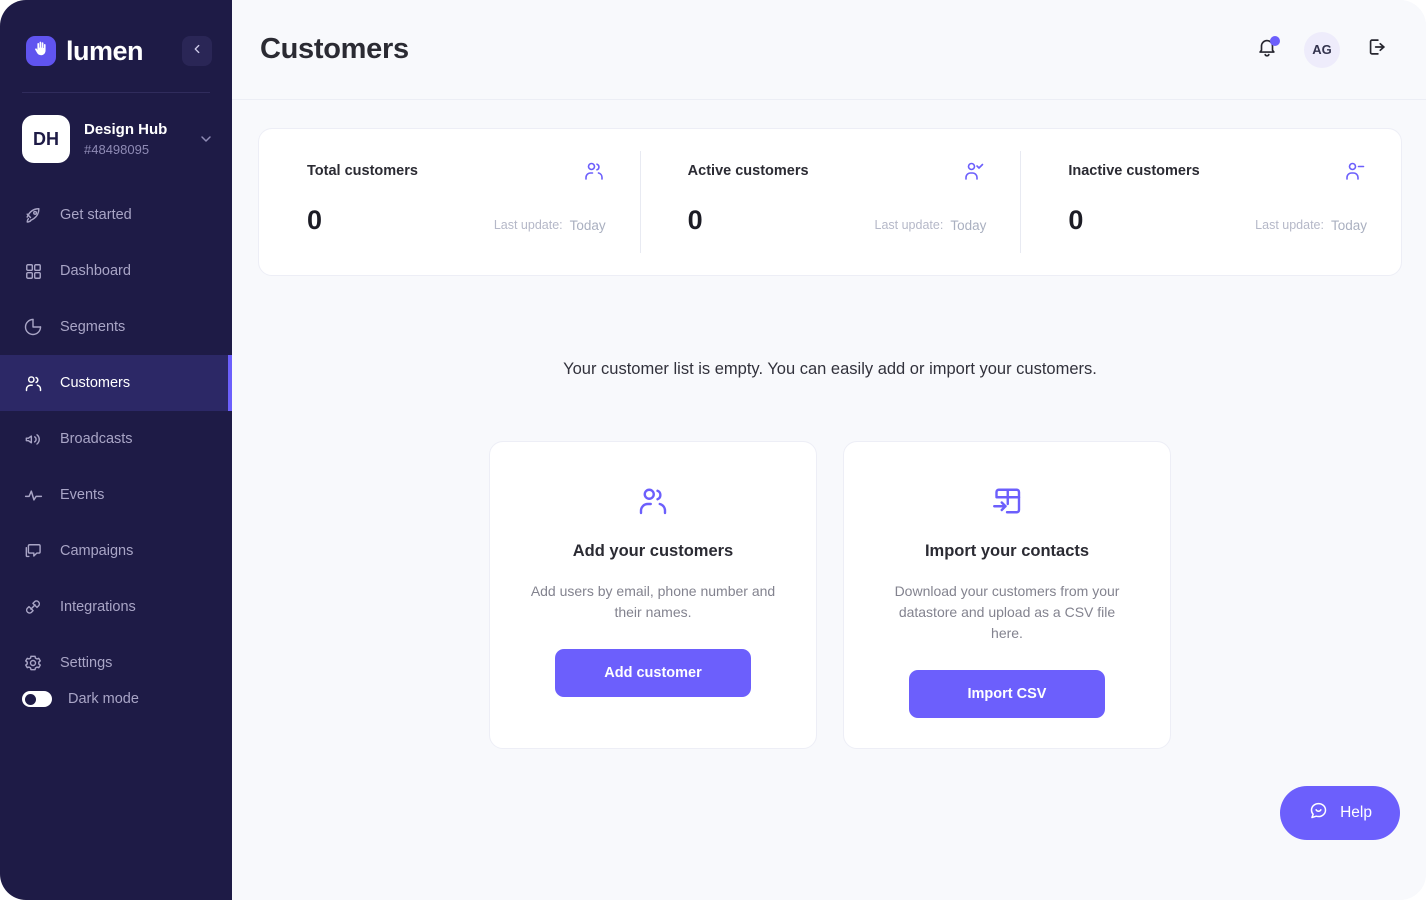  What do you see at coordinates (1267, 50) in the screenshot?
I see `notifications-button` at bounding box center [1267, 50].